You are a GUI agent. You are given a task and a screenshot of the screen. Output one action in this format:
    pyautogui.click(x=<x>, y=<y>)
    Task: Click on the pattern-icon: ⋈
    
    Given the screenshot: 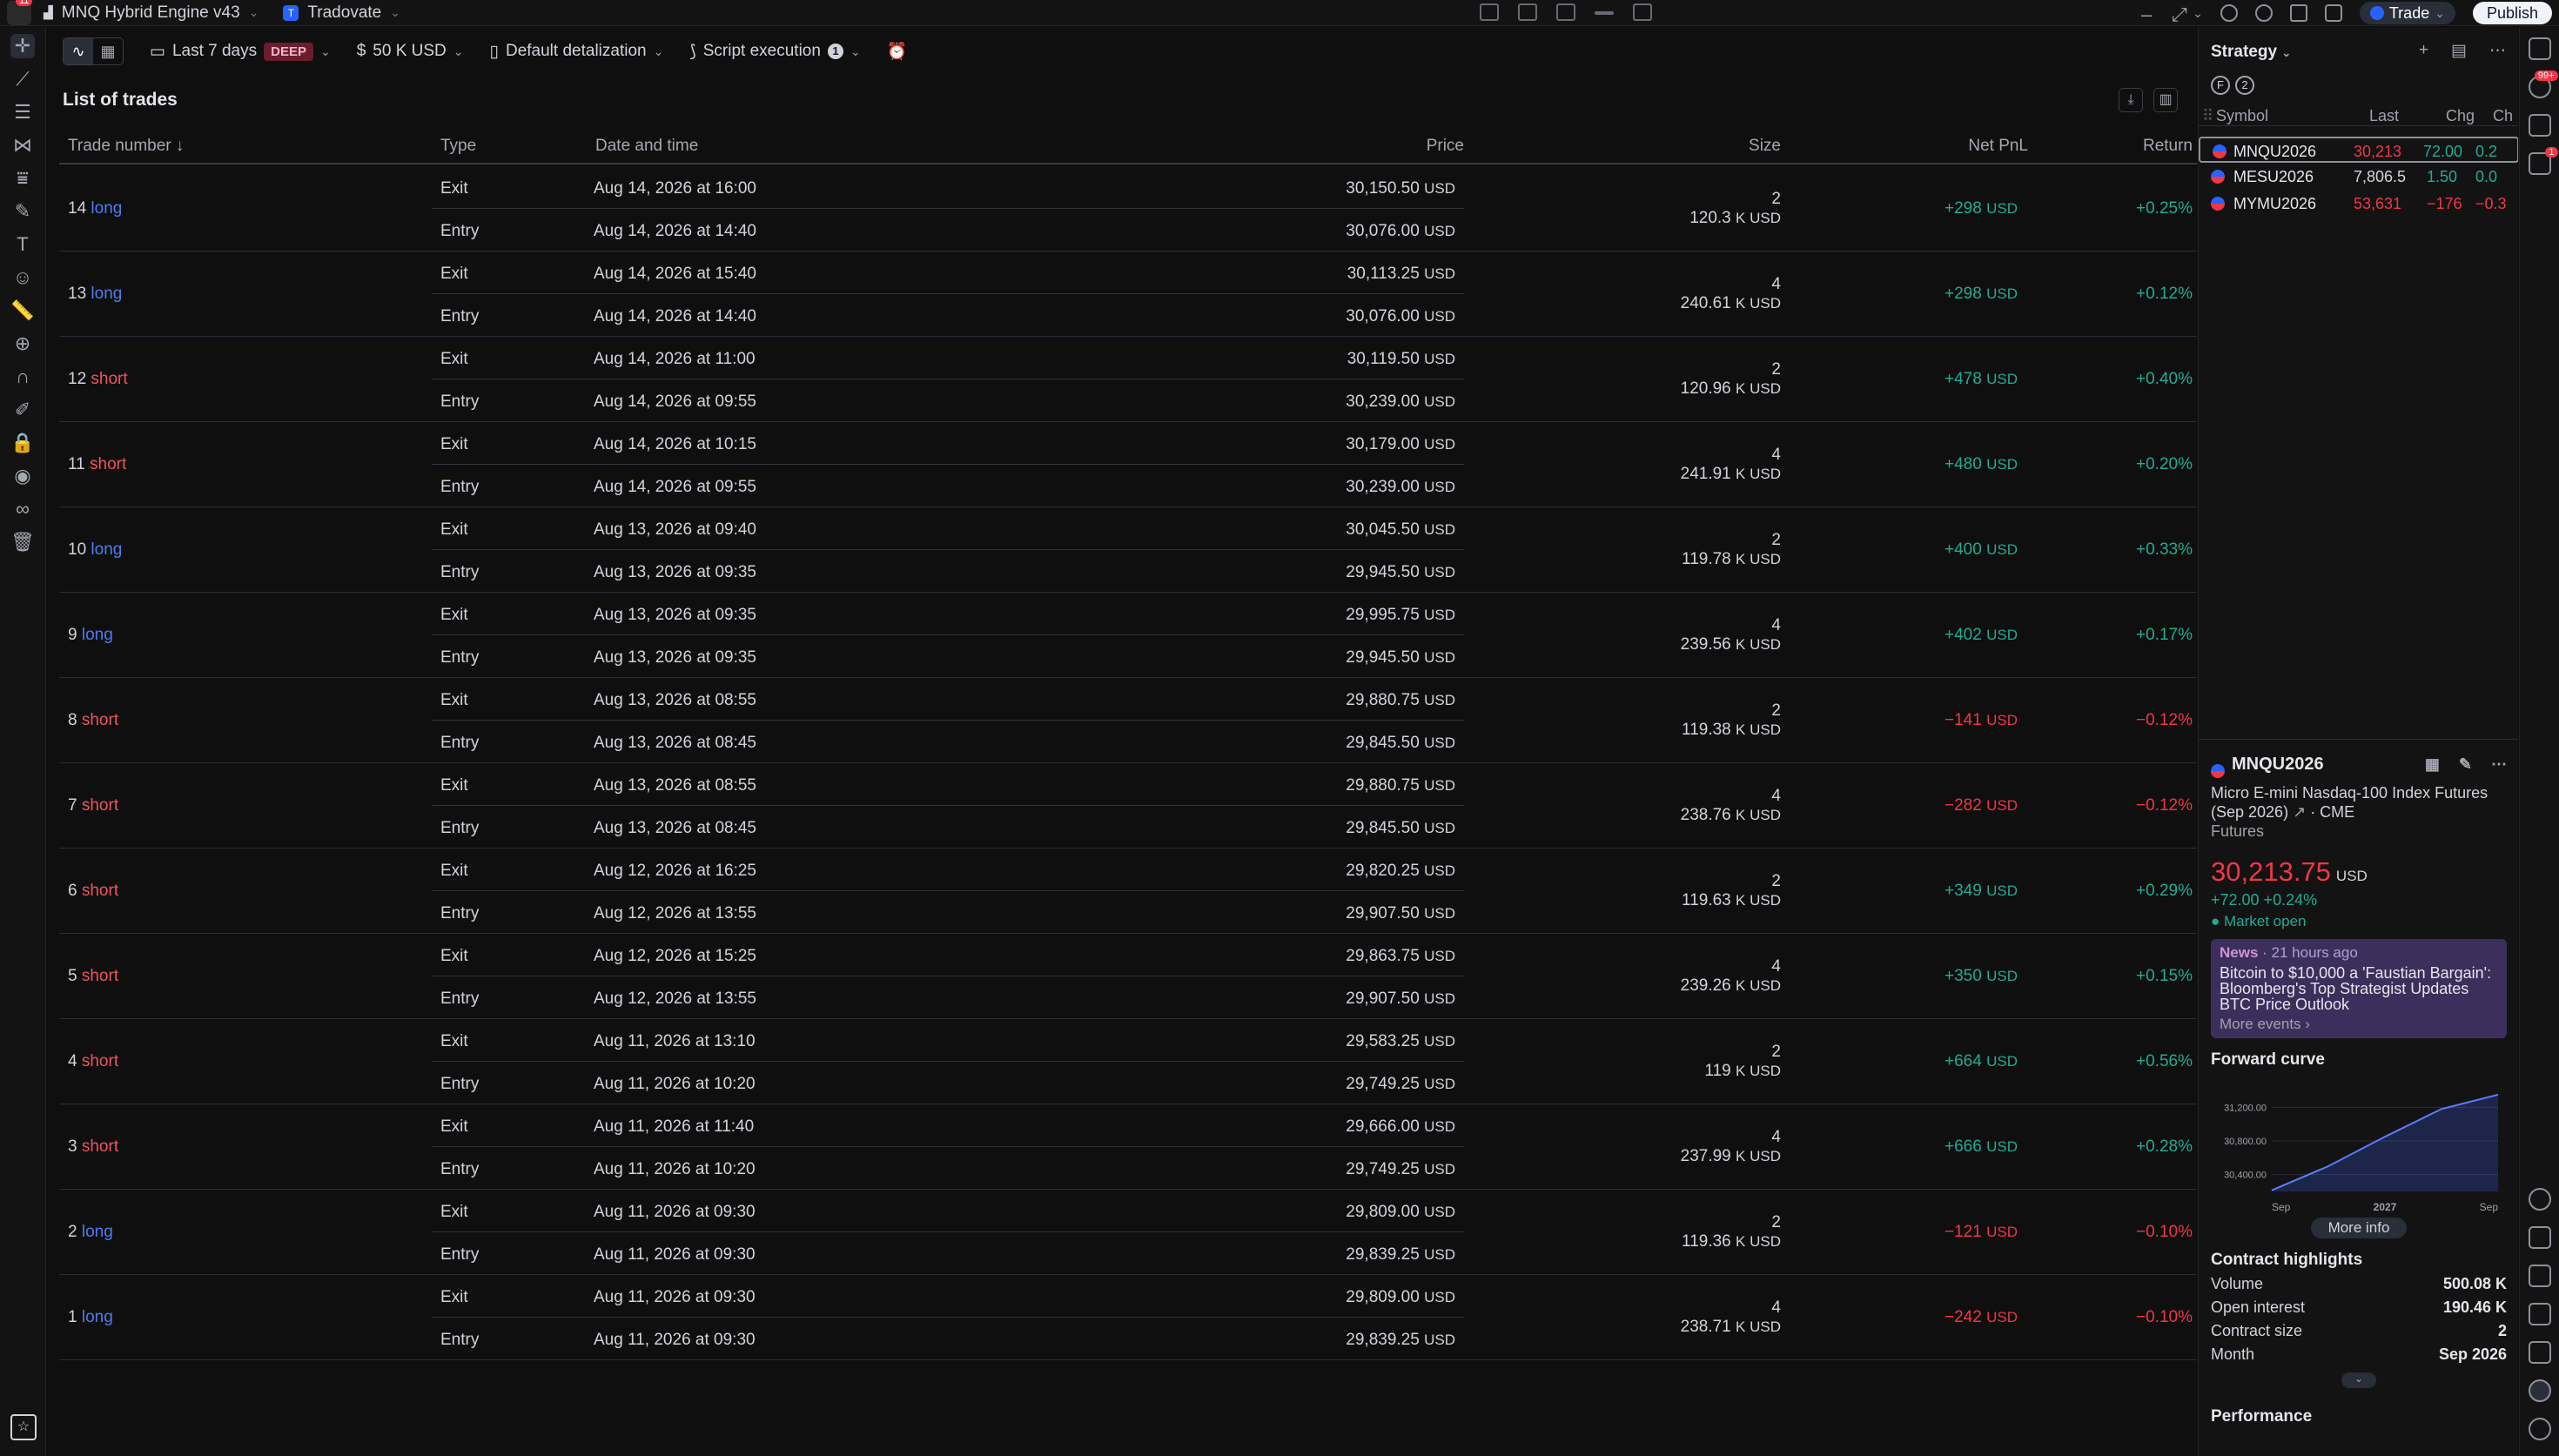 What is the action you would take?
    pyautogui.click(x=22, y=145)
    